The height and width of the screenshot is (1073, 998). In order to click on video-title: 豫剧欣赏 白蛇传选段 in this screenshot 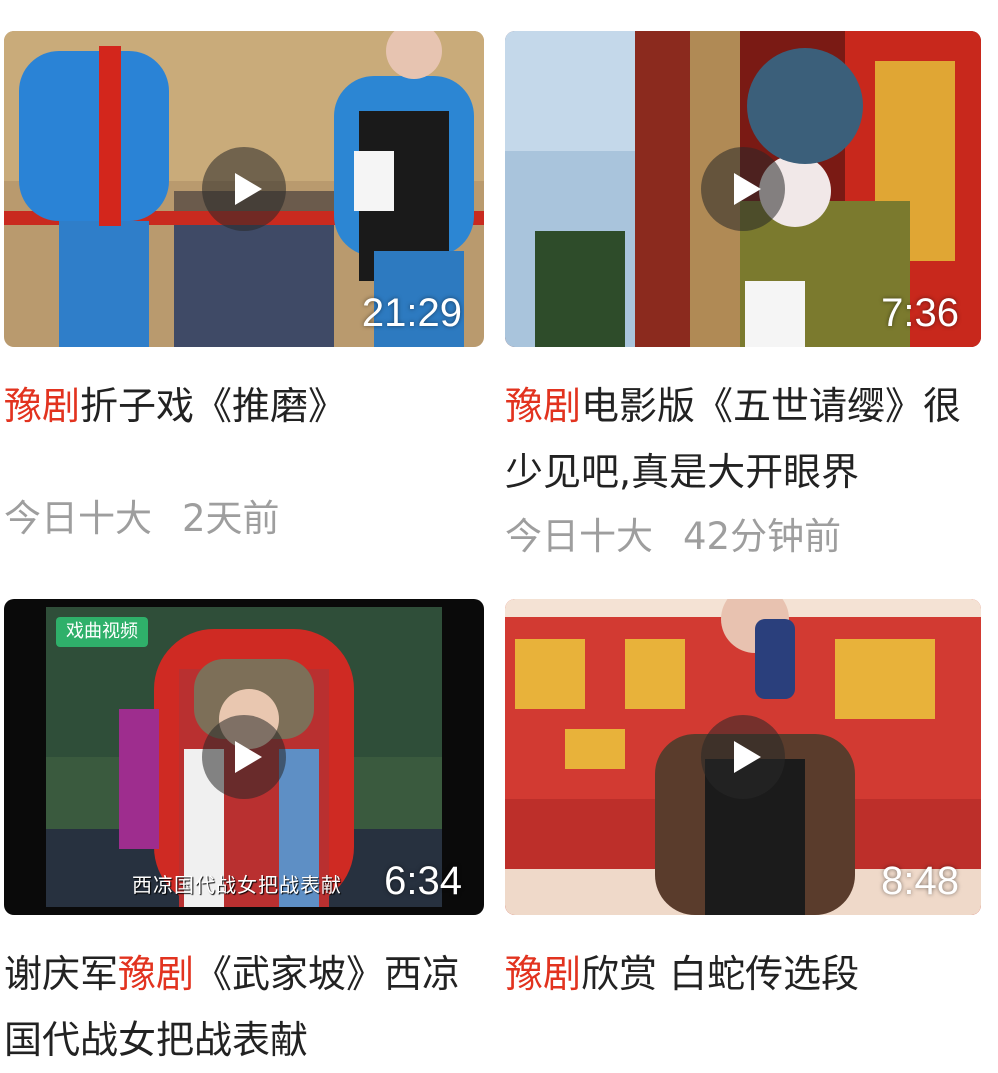, I will do `click(743, 974)`.